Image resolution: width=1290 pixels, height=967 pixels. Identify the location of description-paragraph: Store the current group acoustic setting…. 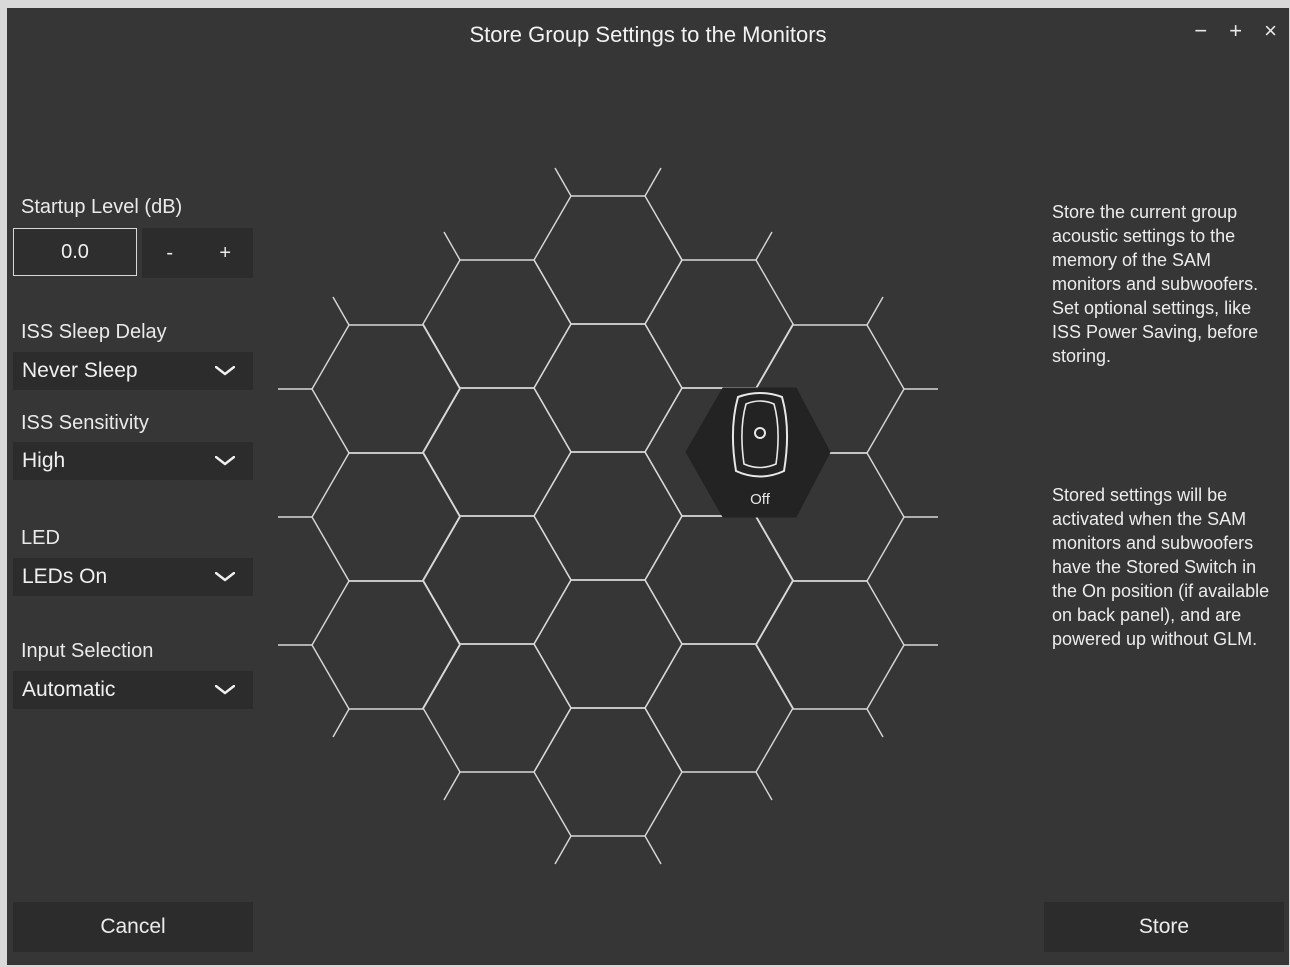
(1155, 284).